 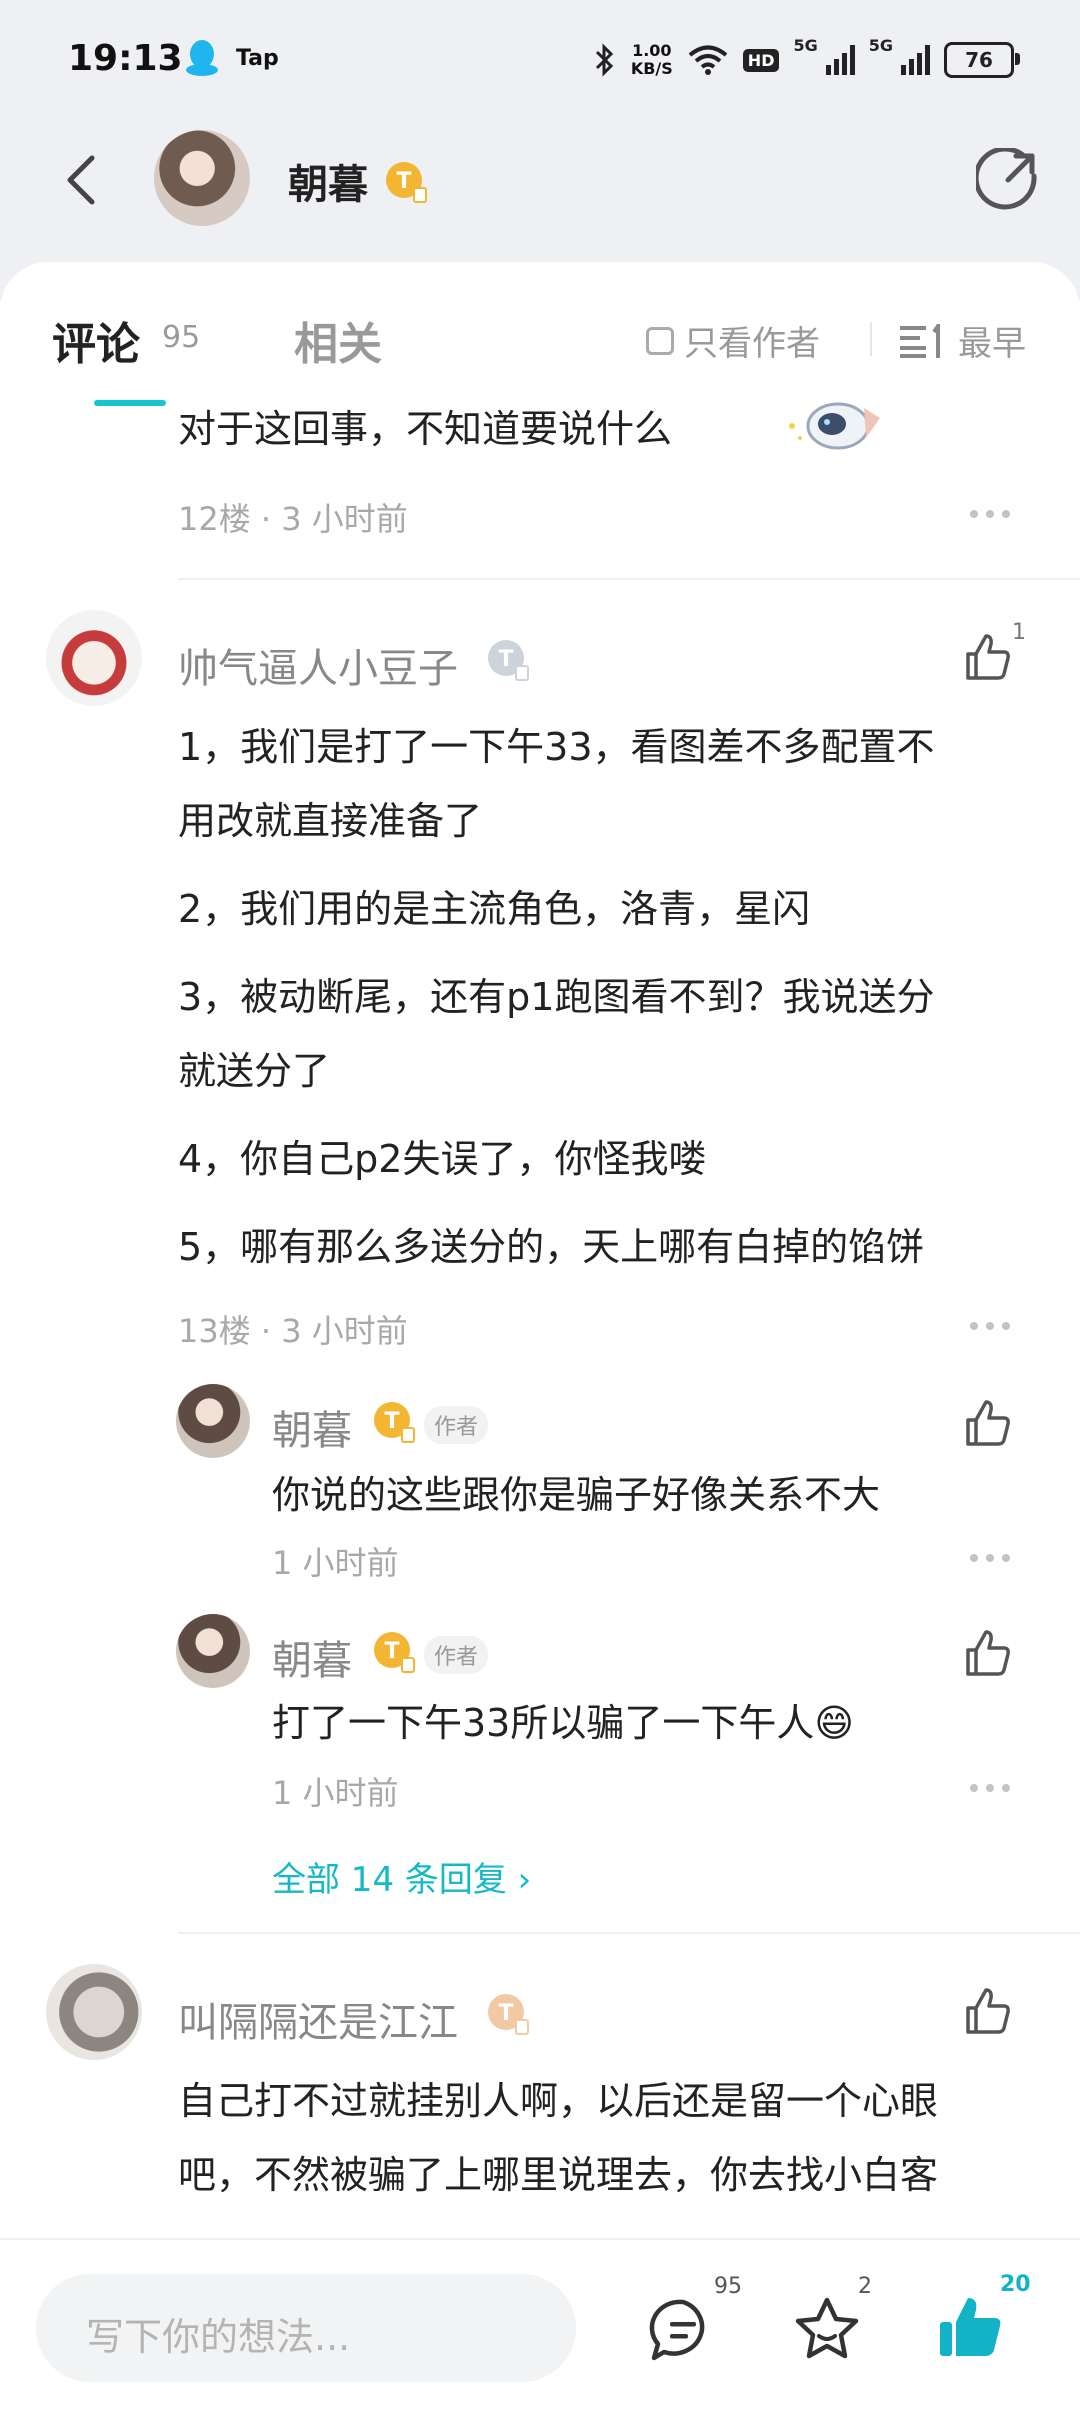 What do you see at coordinates (86, 180) in the screenshot?
I see `back-arrow-icon` at bounding box center [86, 180].